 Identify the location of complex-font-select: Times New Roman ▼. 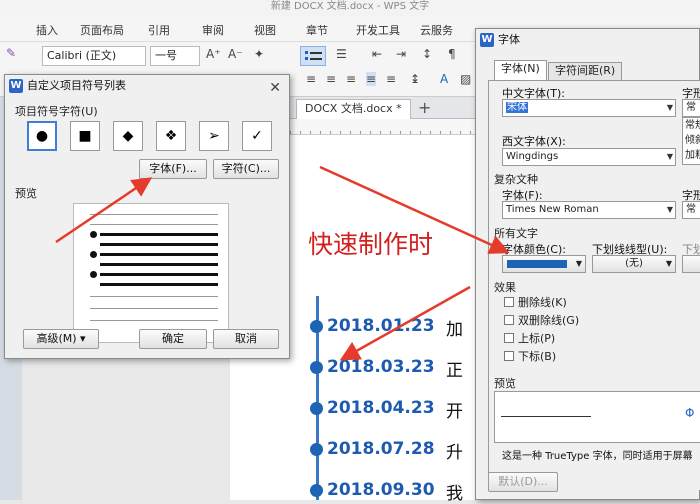
(589, 210).